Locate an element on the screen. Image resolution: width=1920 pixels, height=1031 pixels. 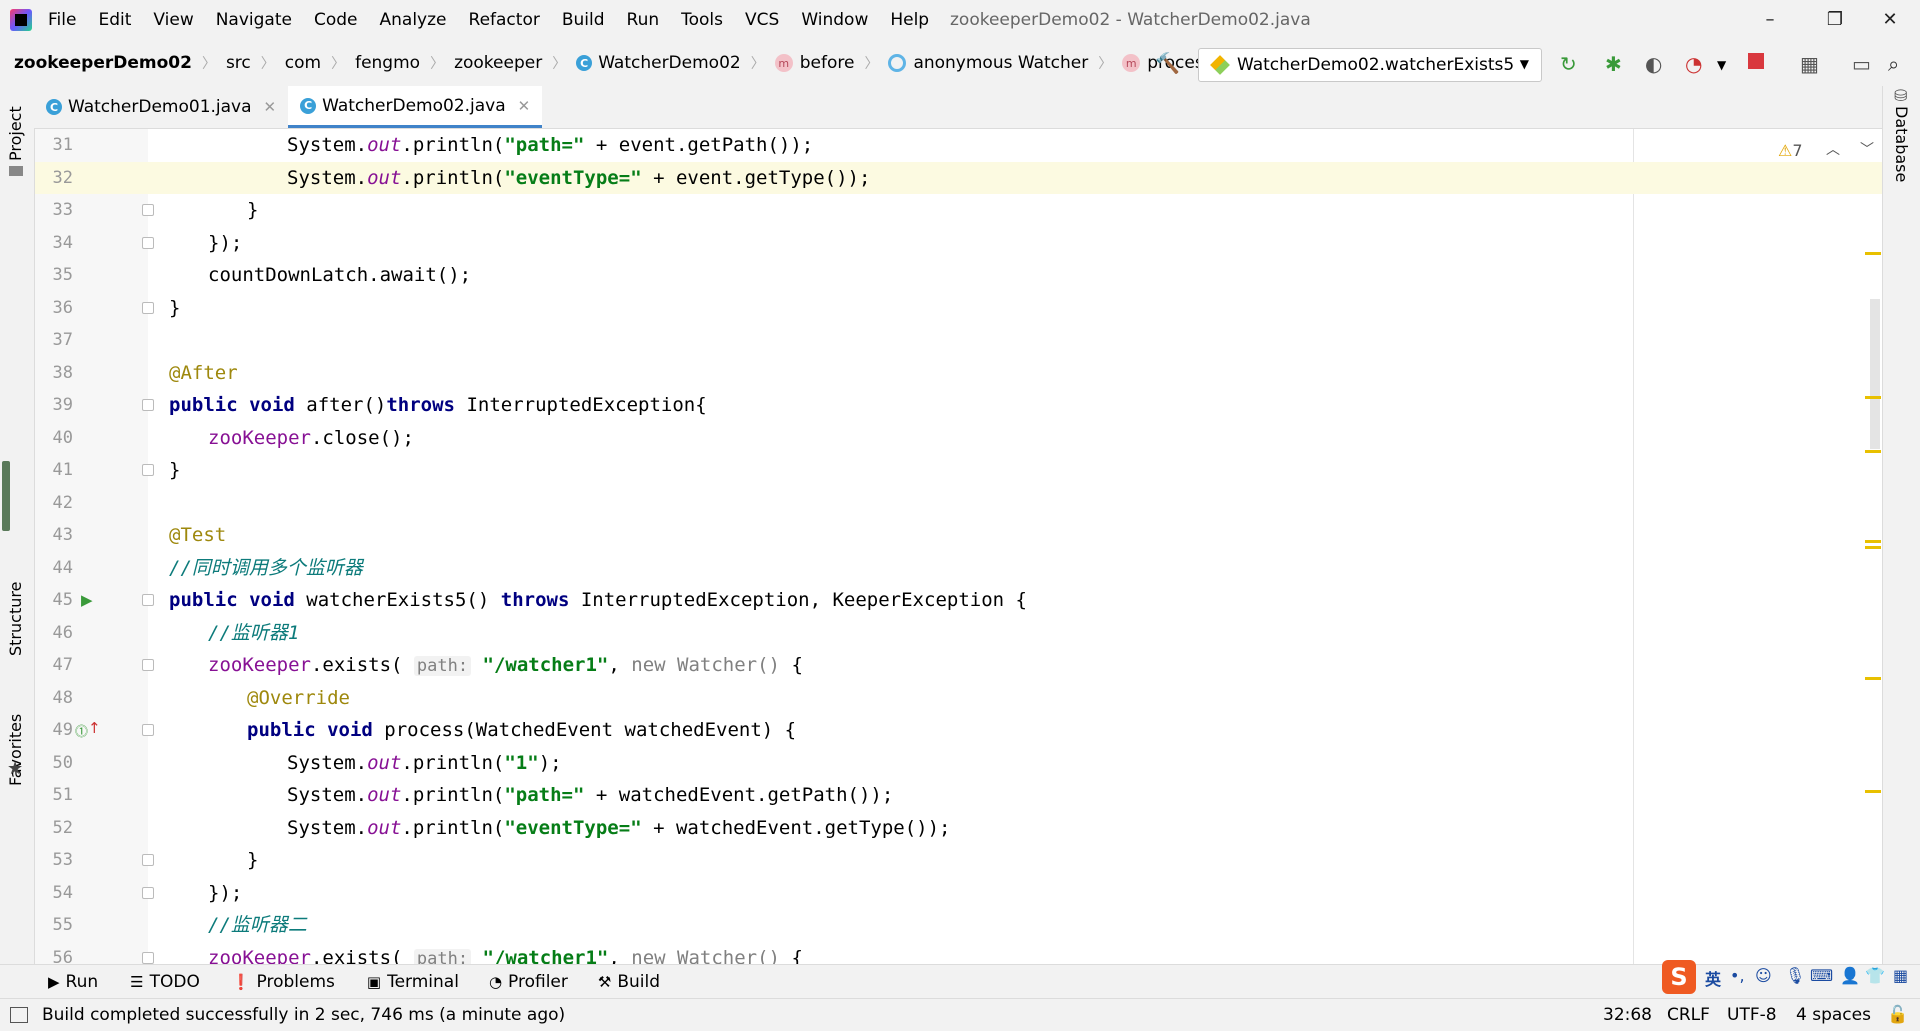
run-test-icon: ▶ is located at coordinates (87, 600).